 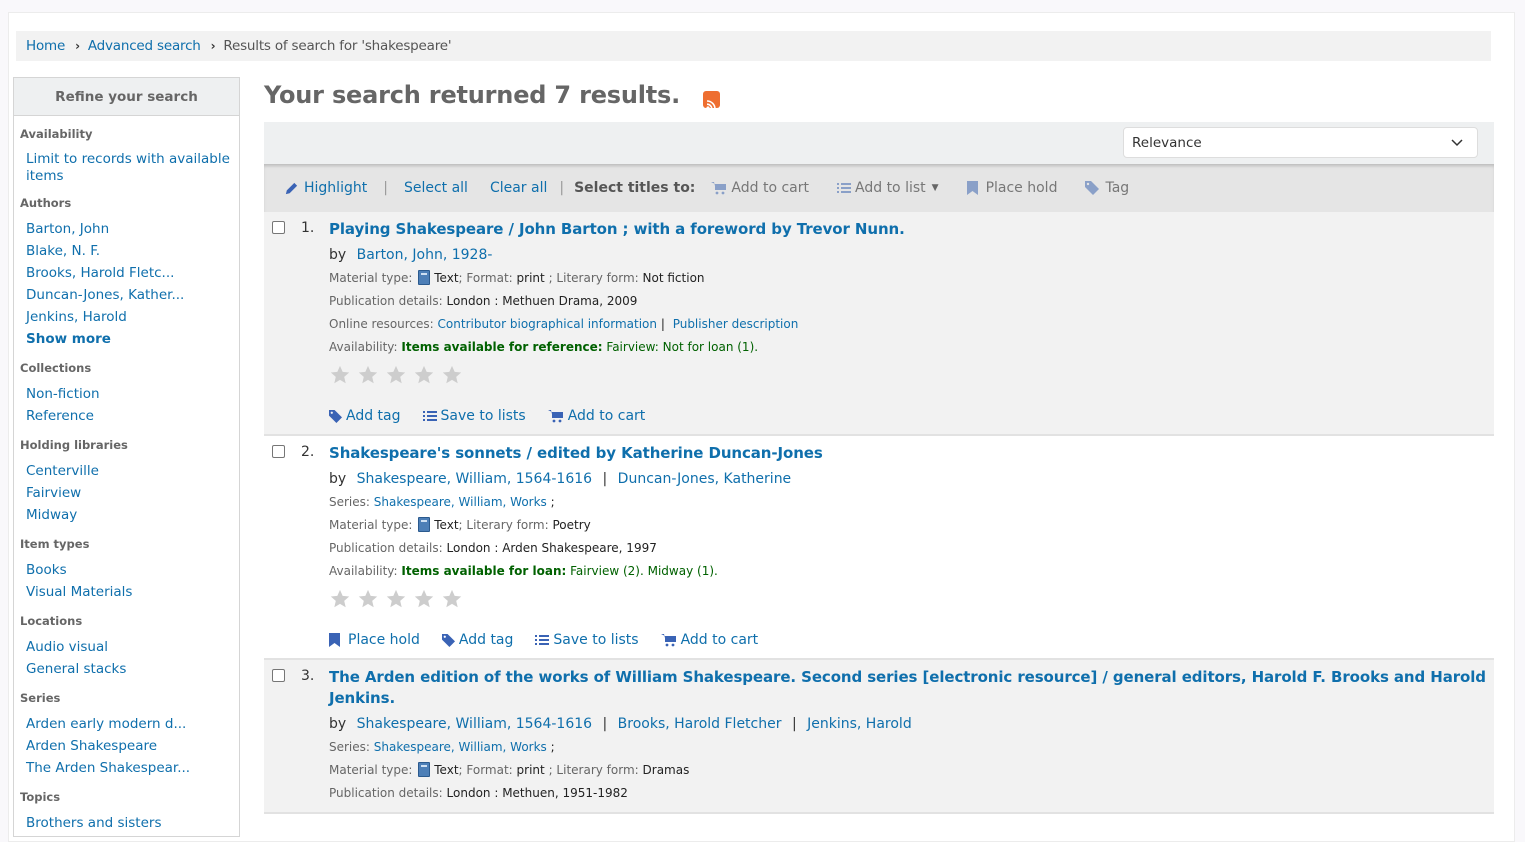 What do you see at coordinates (1520, 418) in the screenshot?
I see `scrollbar-track` at bounding box center [1520, 418].